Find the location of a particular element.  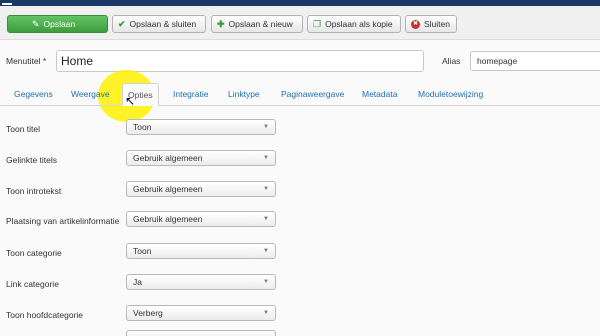

save-new-label: Opslaan & nieuw is located at coordinates (260, 24).